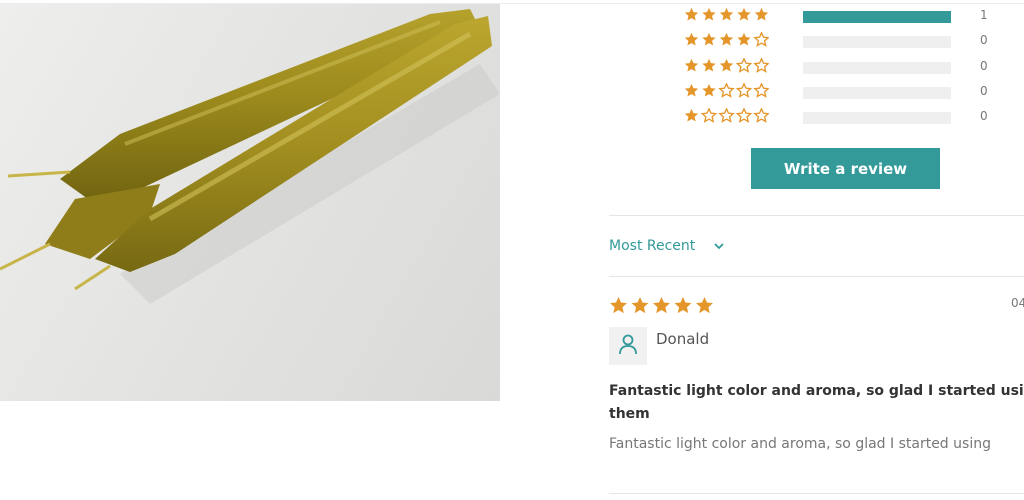 The width and height of the screenshot is (1024, 500). I want to click on chevron-down-icon, so click(719, 246).